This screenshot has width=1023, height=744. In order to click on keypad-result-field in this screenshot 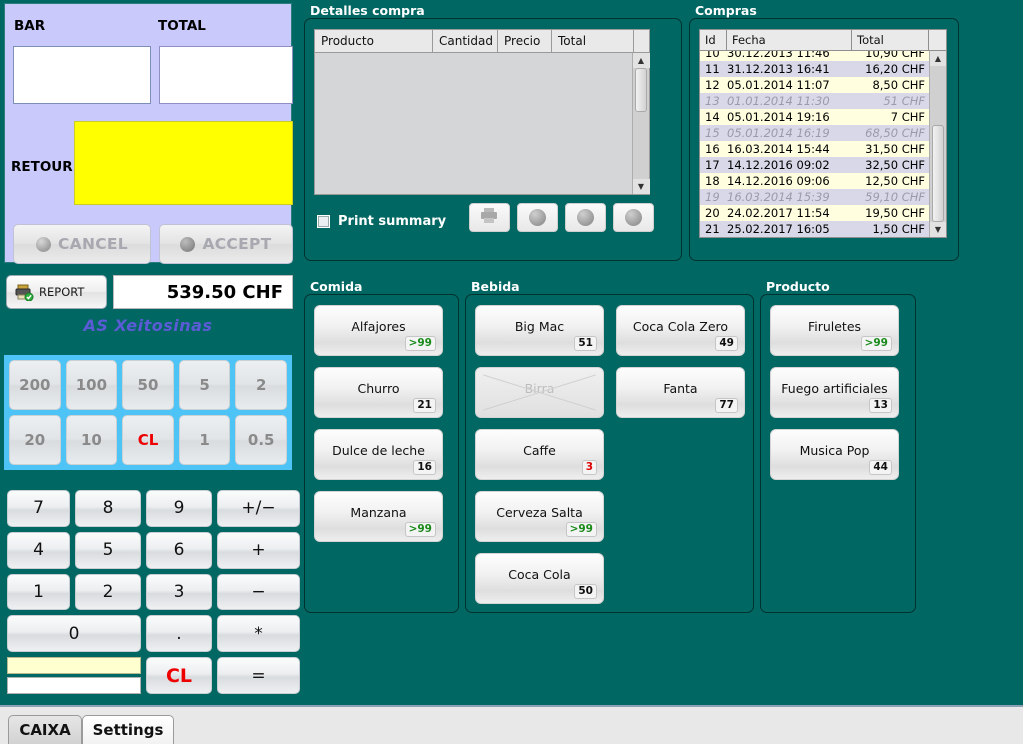, I will do `click(74, 685)`.